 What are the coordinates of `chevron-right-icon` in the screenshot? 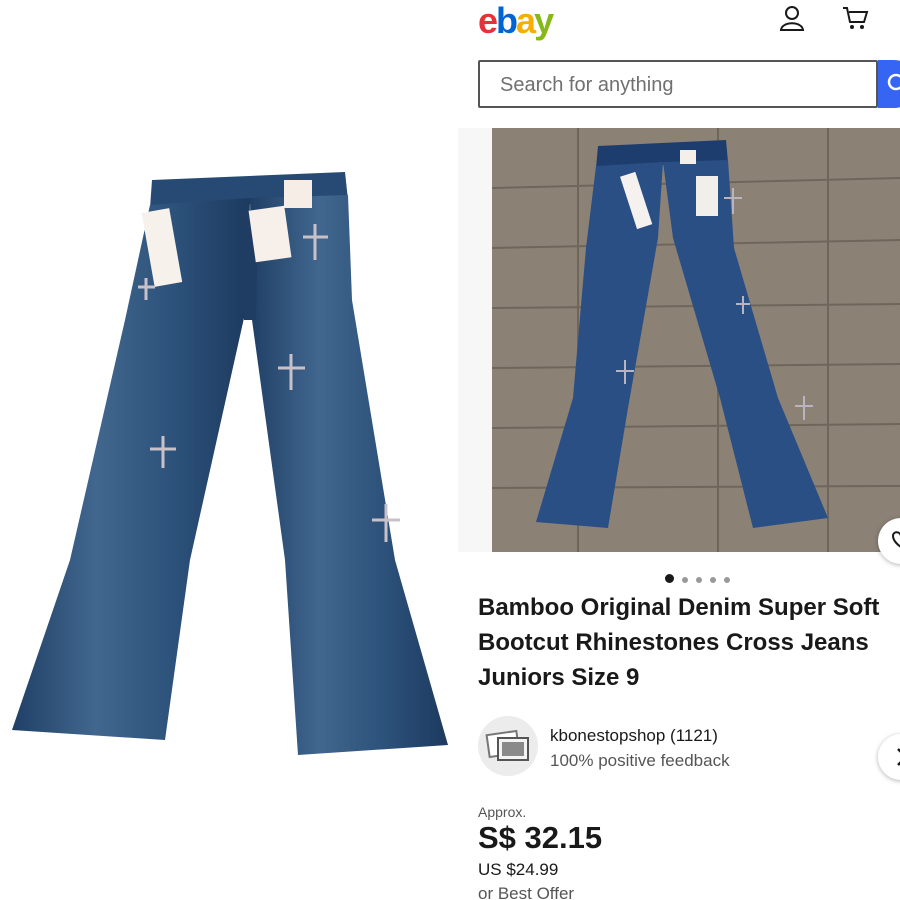 It's located at (898, 757).